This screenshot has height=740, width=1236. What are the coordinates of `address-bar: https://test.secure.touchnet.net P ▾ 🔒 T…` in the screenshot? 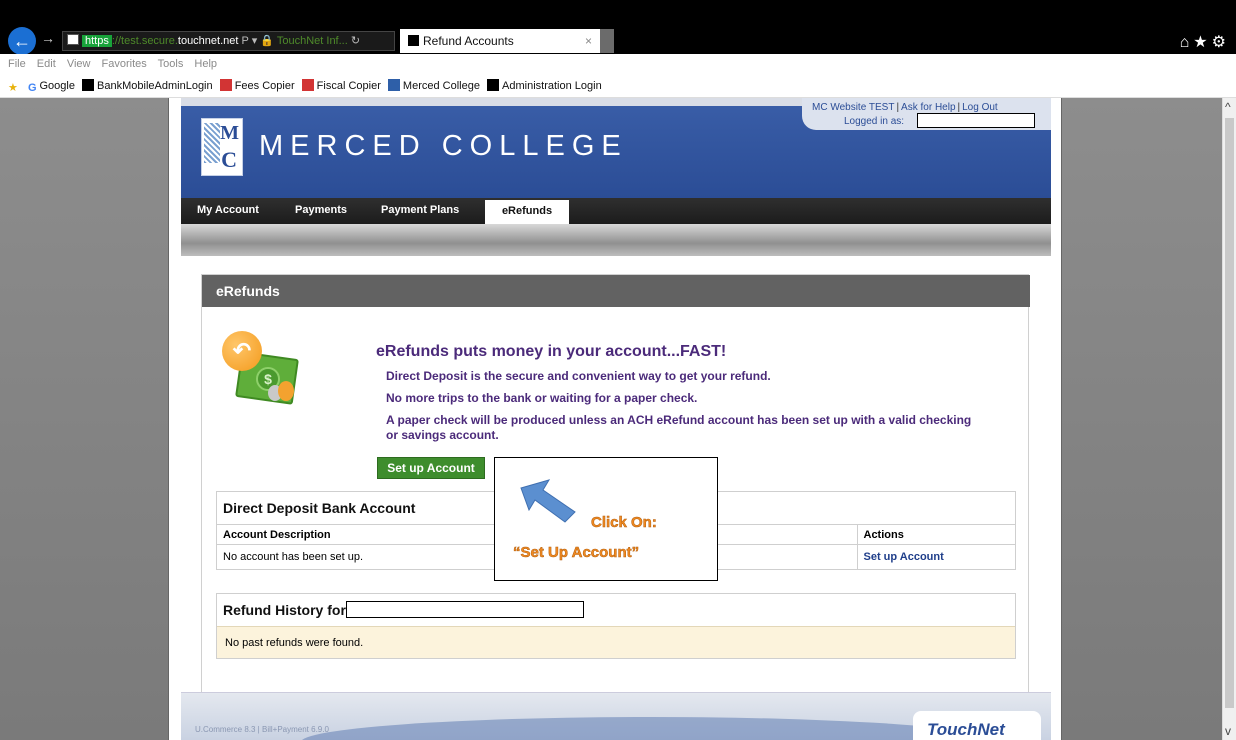 It's located at (228, 41).